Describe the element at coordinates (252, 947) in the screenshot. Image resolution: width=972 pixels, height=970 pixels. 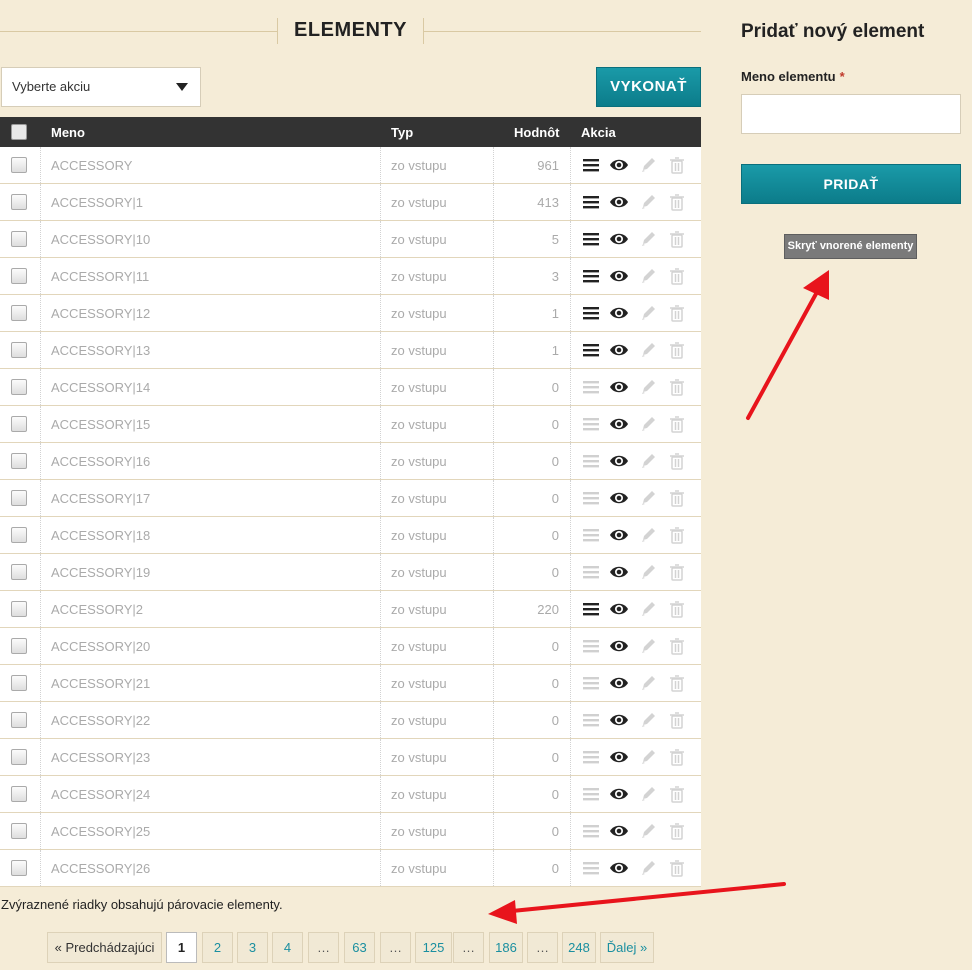
I see `pagination-page: 3` at that location.